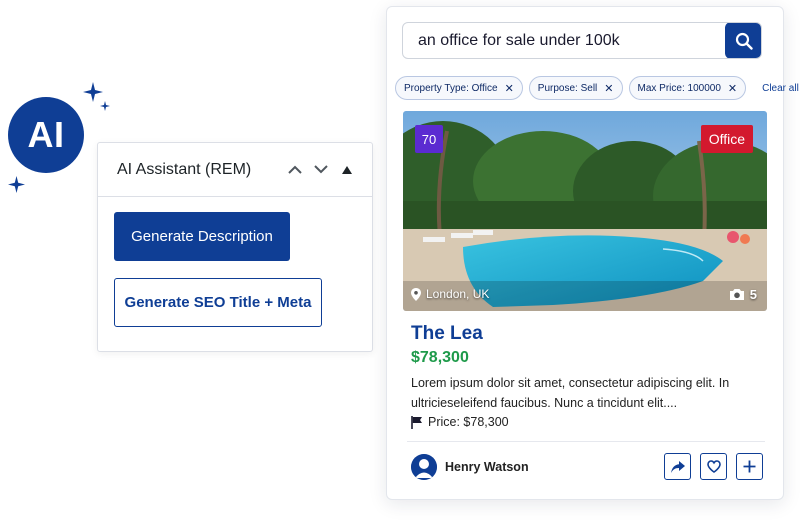  I want to click on search-input, so click(564, 40).